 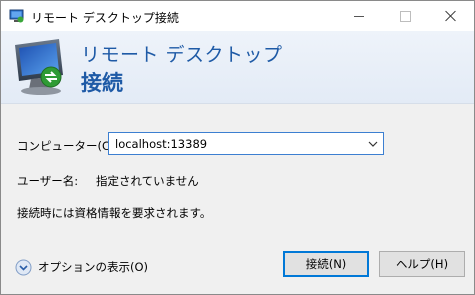 What do you see at coordinates (373, 144) in the screenshot?
I see `chevron-down-icon` at bounding box center [373, 144].